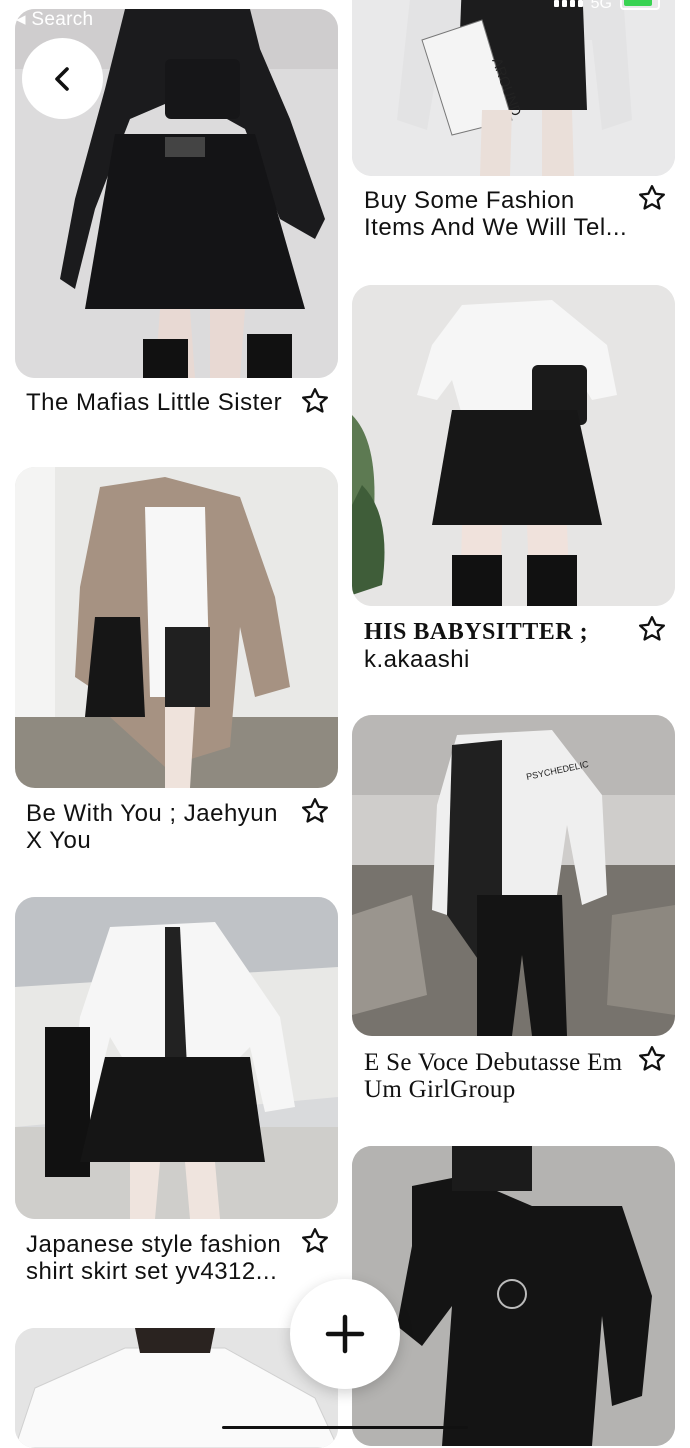  I want to click on pin-title: E Se Voce Debutasse Em Um GirlGroup, so click(493, 1076).